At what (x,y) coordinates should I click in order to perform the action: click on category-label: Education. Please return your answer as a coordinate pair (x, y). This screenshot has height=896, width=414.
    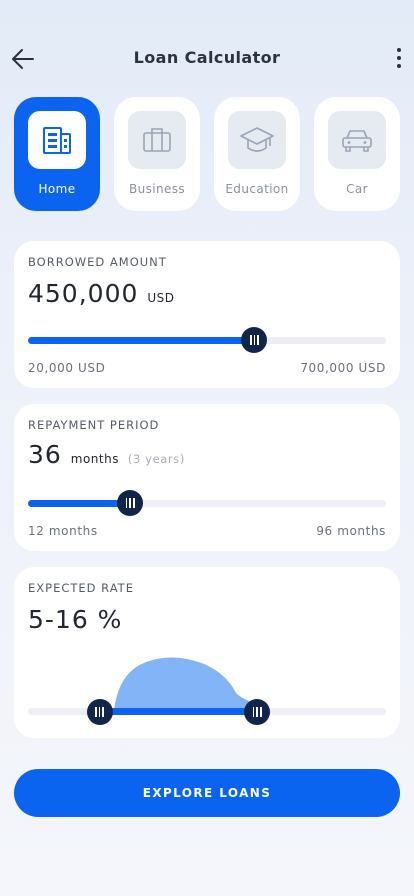
    Looking at the image, I should click on (257, 189).